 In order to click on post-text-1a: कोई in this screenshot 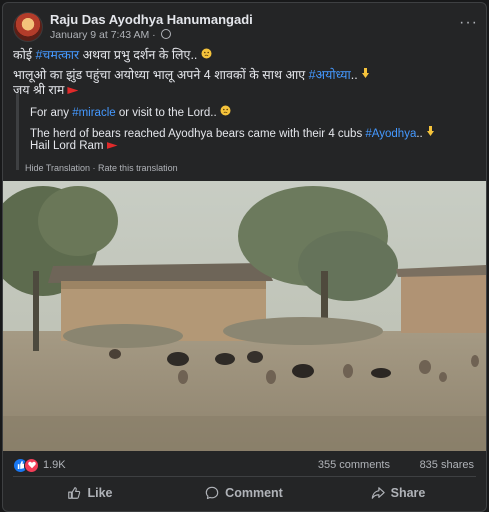, I will do `click(24, 55)`.